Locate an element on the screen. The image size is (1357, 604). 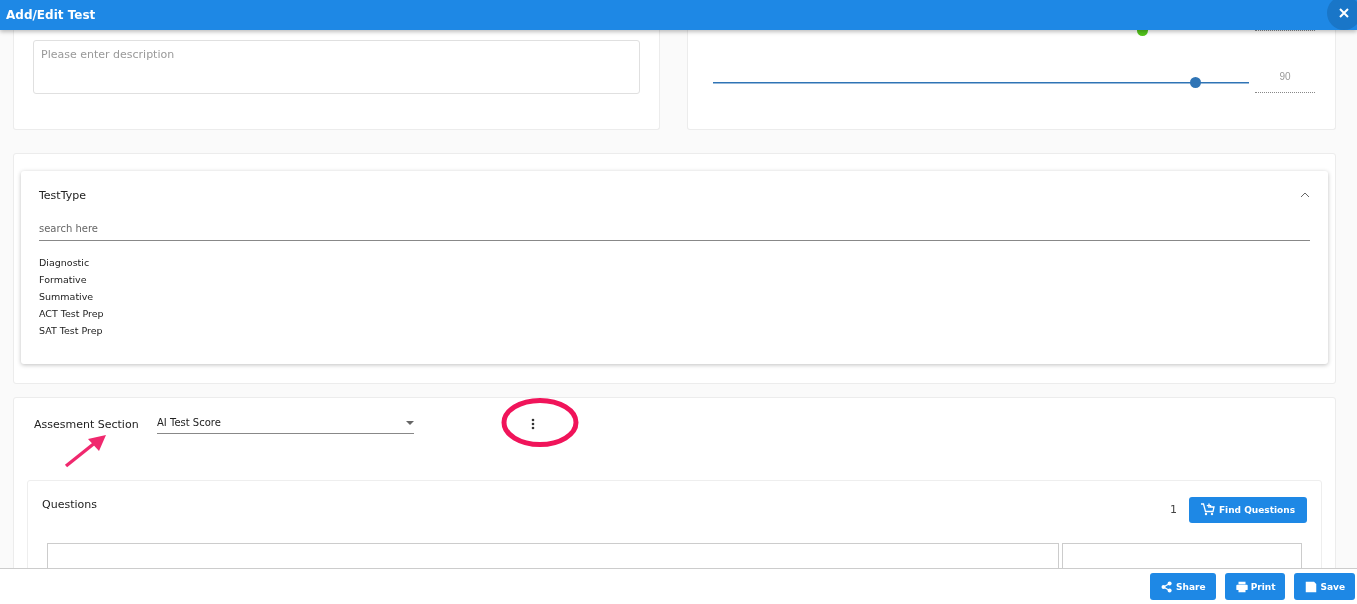
close-icon is located at coordinates (1344, 13).